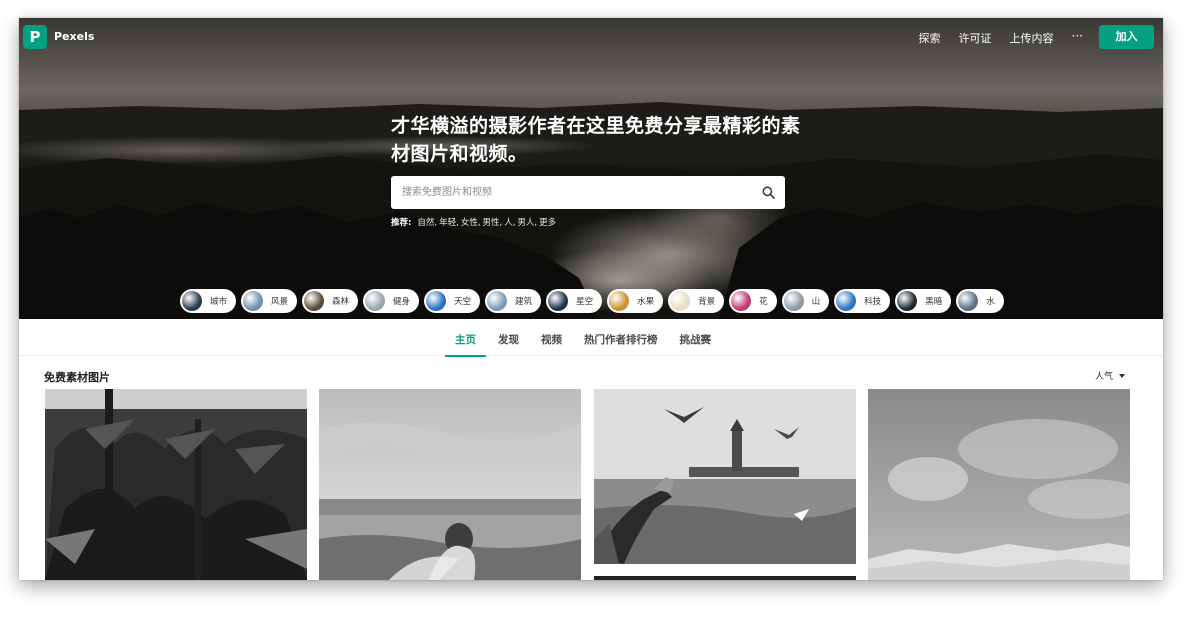 The image size is (1200, 617). Describe the element at coordinates (269, 301) in the screenshot. I see `category-chip: 风景` at that location.